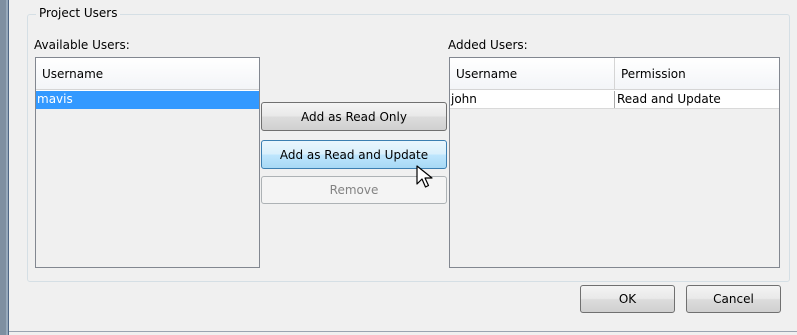 Image resolution: width=797 pixels, height=335 pixels. What do you see at coordinates (147, 74) in the screenshot?
I see `available-username-column-header: Username` at bounding box center [147, 74].